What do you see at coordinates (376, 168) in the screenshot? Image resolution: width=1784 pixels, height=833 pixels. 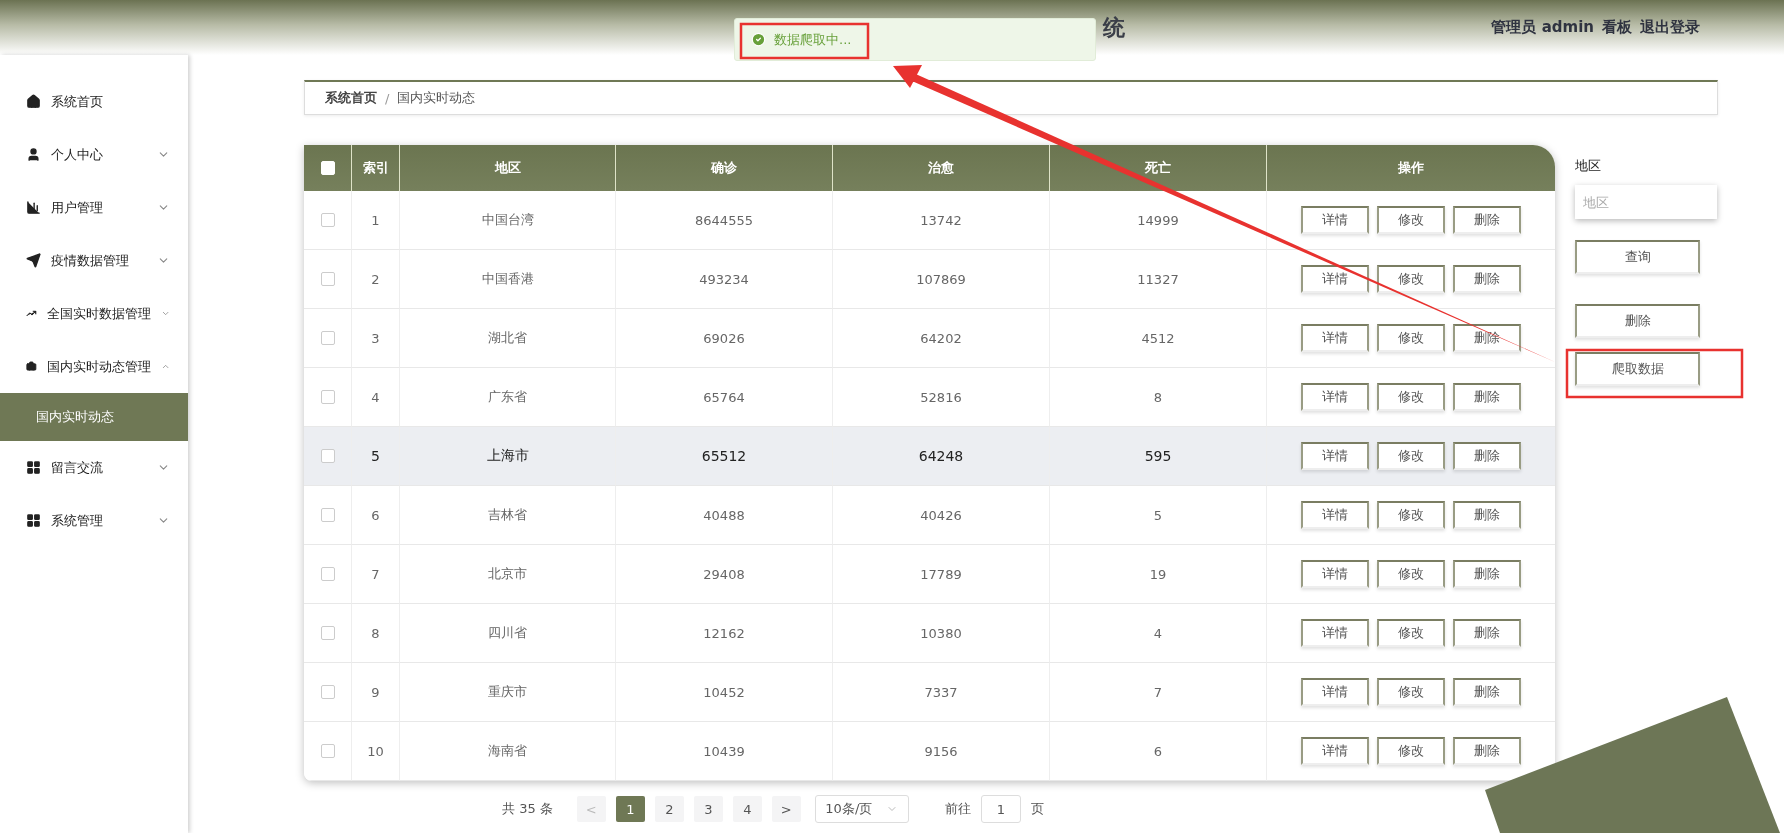 I see `column-header: 索引` at bounding box center [376, 168].